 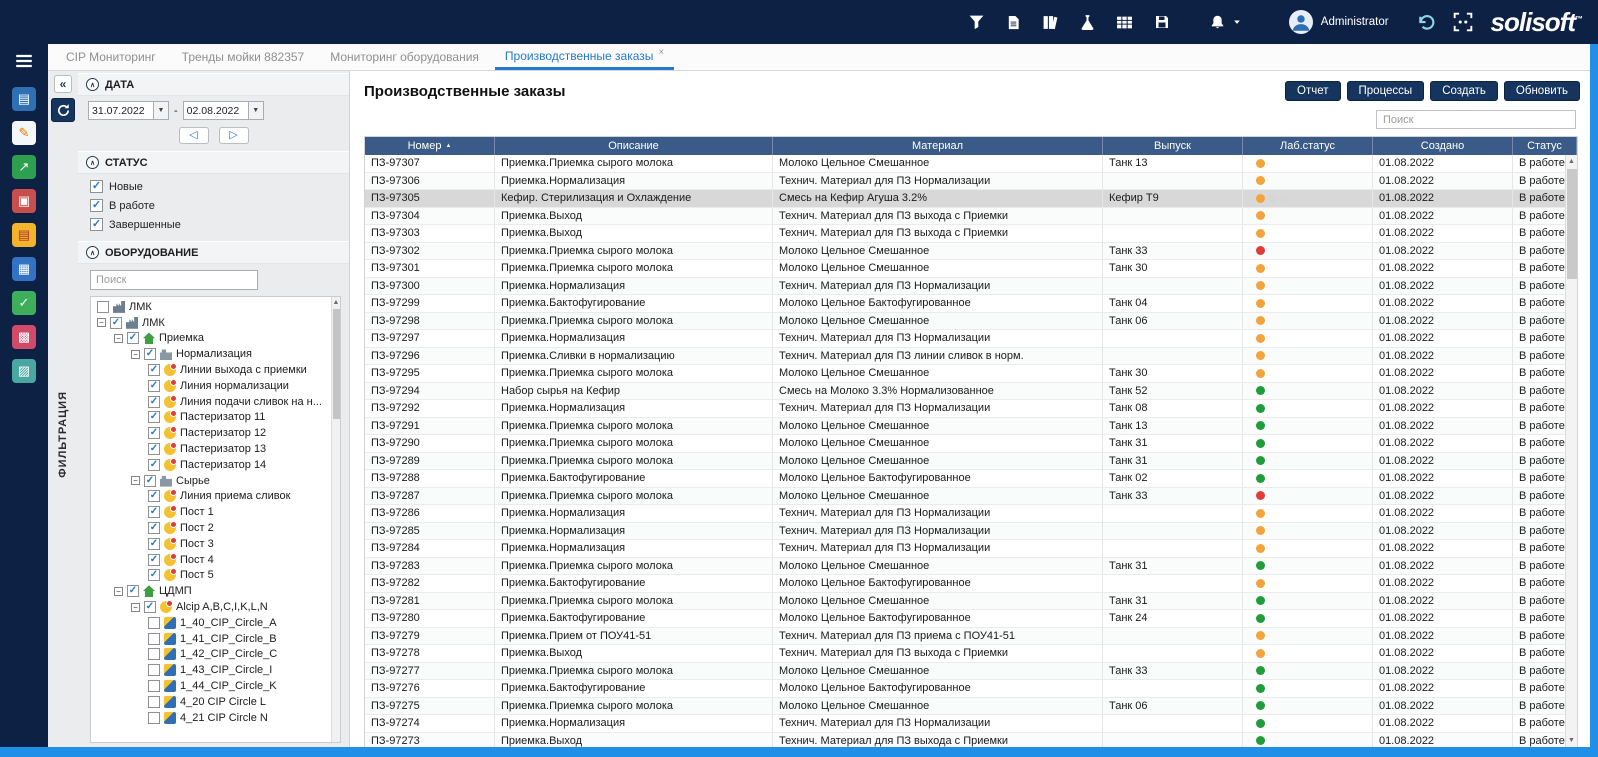 I want to click on refresh-button, so click(x=63, y=110).